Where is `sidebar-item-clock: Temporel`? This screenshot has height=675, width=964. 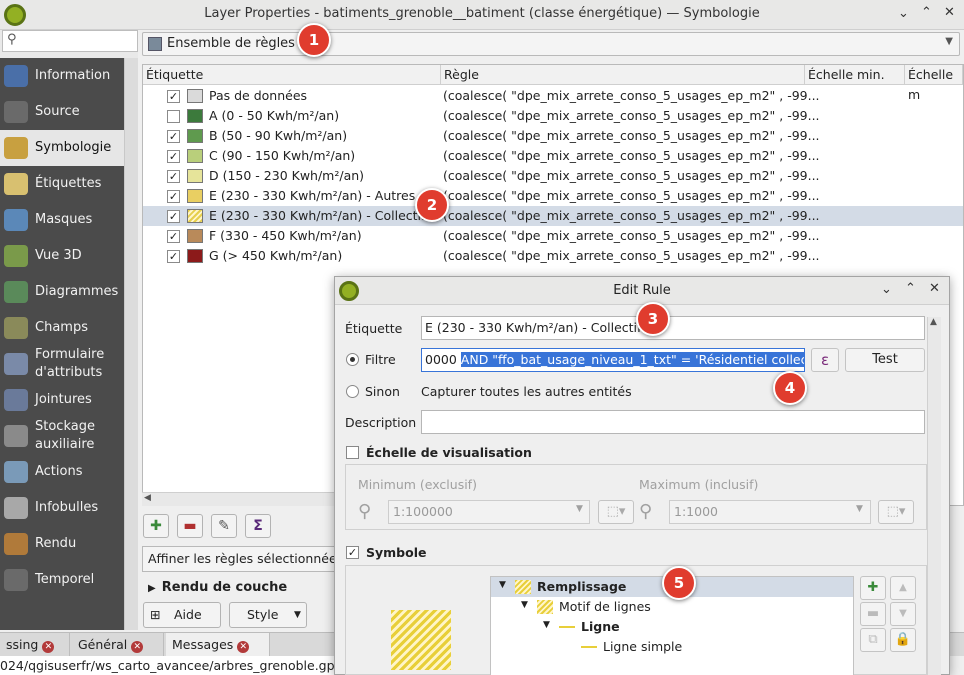
sidebar-item-clock: Temporel is located at coordinates (62, 580).